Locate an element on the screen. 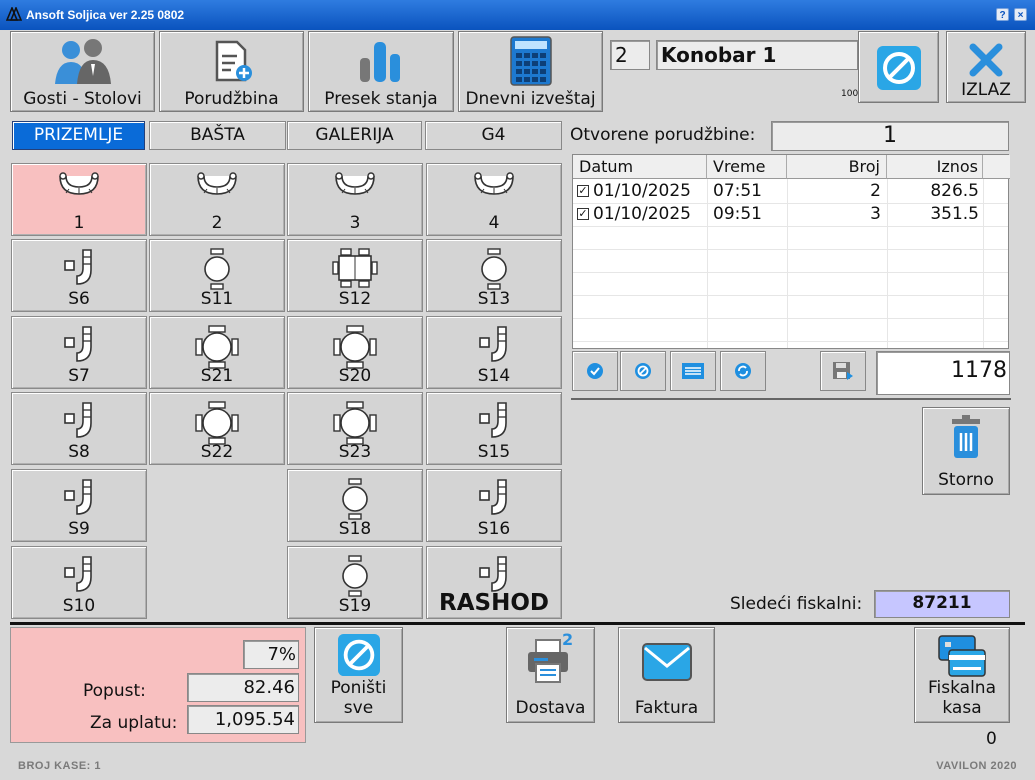 The image size is (1035, 780). mail-icon is located at coordinates (666, 662).